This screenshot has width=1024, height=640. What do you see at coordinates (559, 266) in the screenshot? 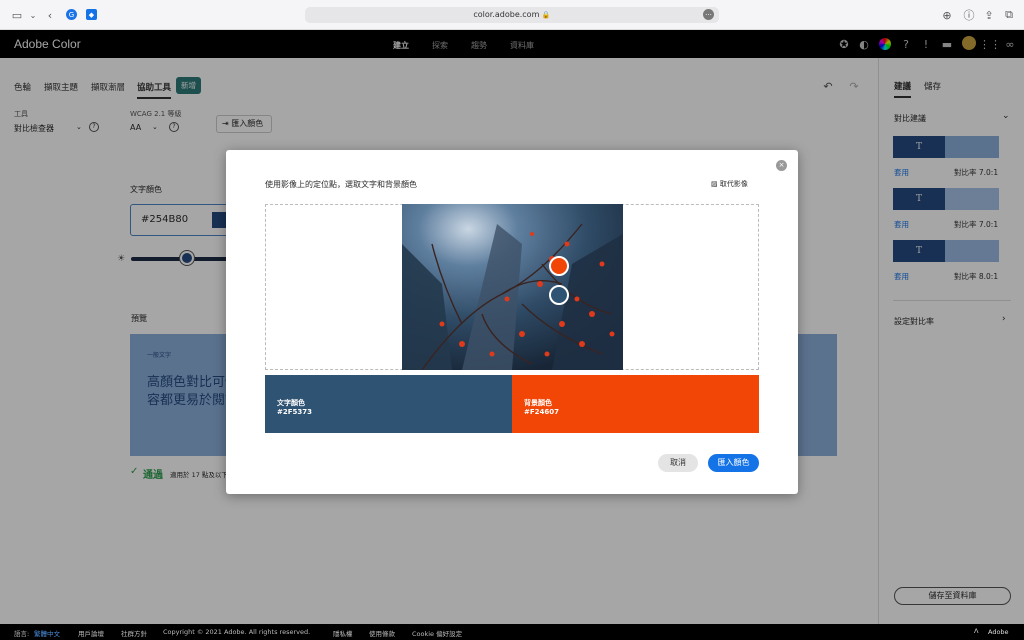
I see `bg-color-picker-handle` at bounding box center [559, 266].